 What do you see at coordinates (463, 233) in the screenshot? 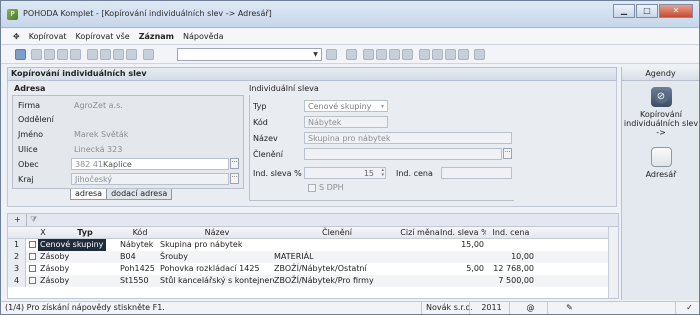
I see `col-ind-sleva-header: Ind. sleva %` at bounding box center [463, 233].